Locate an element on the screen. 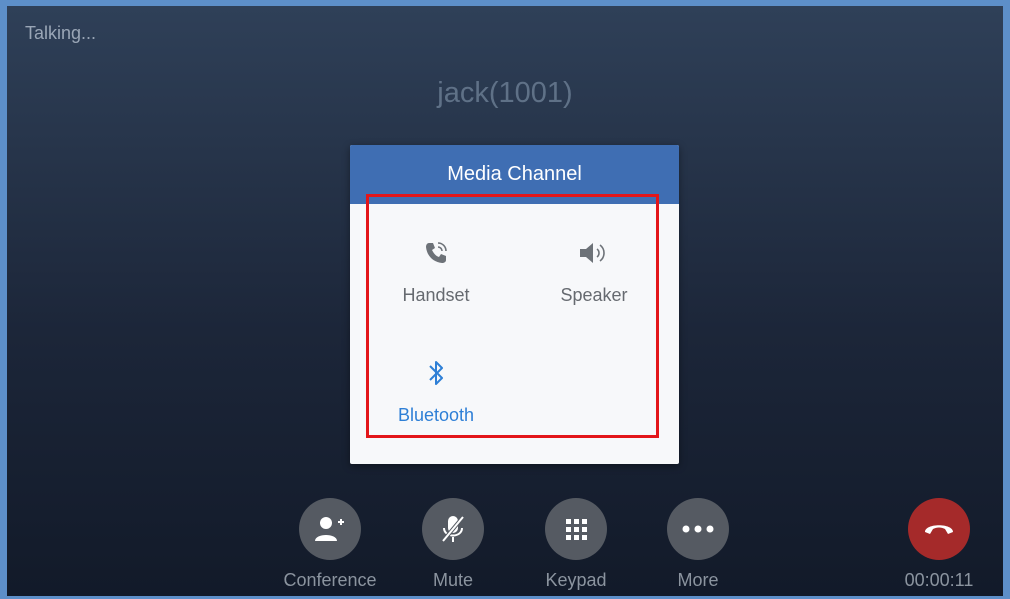  mic-off-icon is located at coordinates (453, 529).